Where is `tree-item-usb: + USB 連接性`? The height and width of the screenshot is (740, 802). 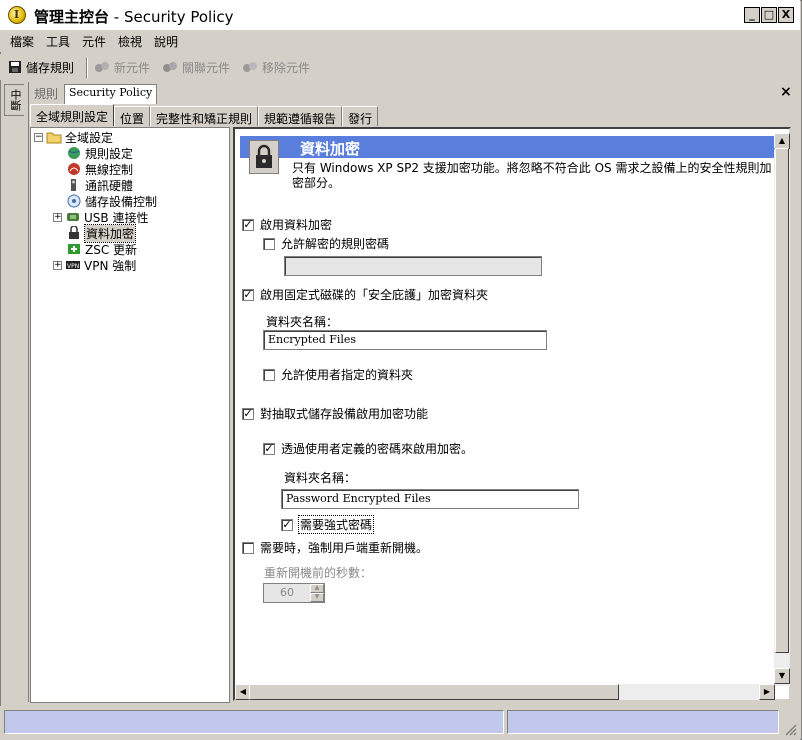
tree-item-usb: + USB 連接性 is located at coordinates (100, 217).